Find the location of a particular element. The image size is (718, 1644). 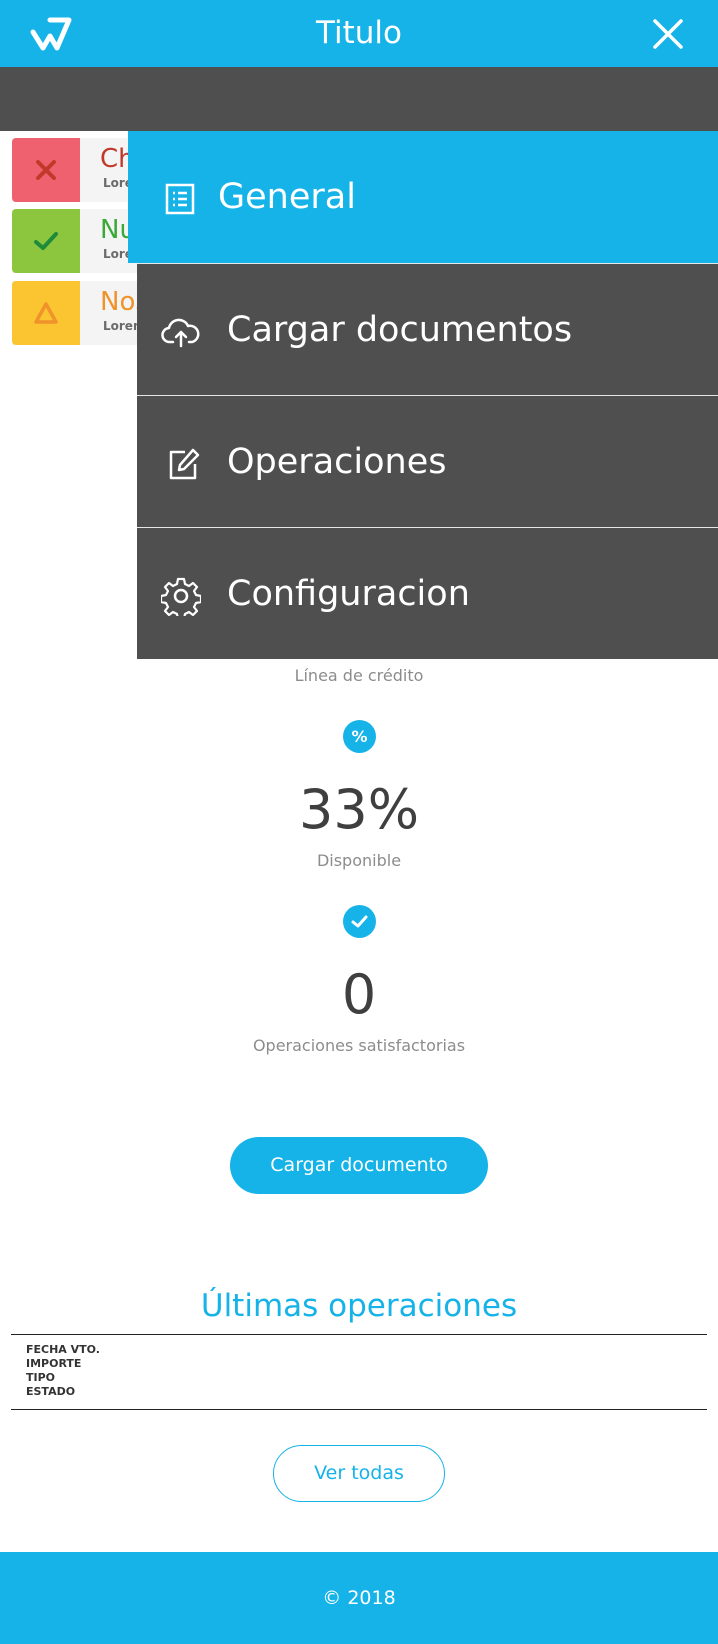

column-header: ESTADO is located at coordinates (51, 1391).